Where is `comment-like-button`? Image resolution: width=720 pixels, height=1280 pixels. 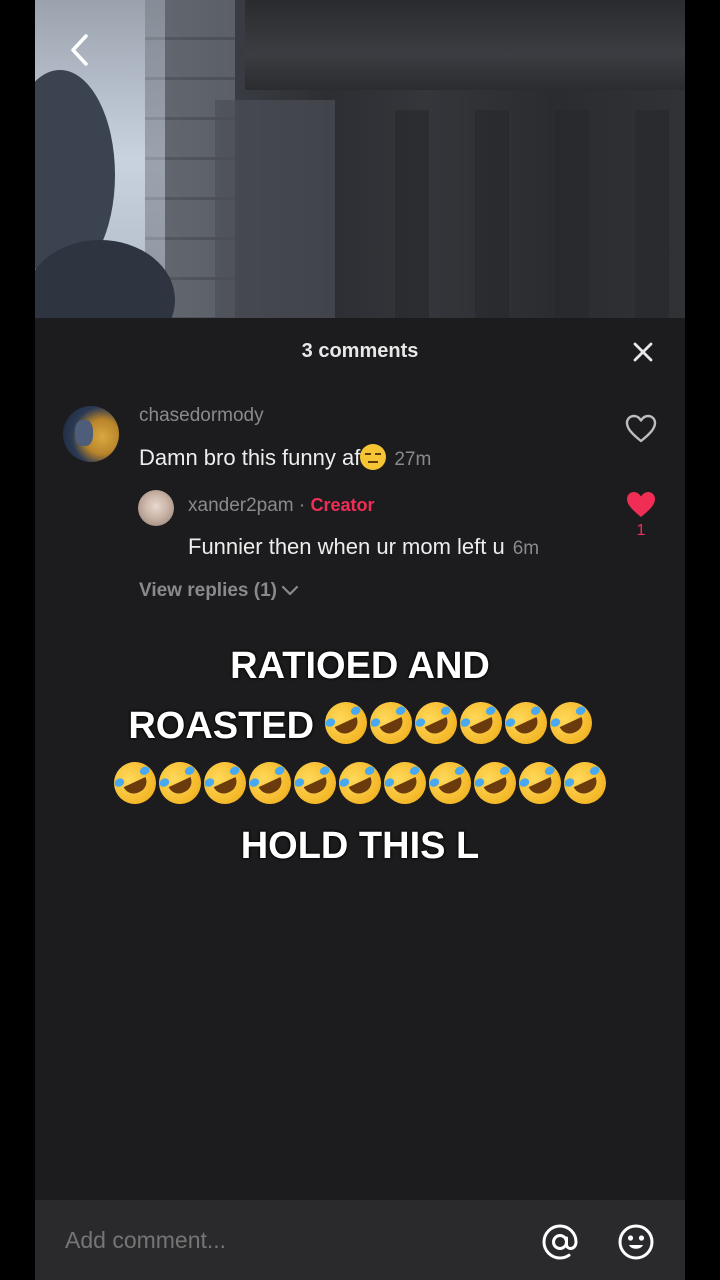 comment-like-button is located at coordinates (641, 429).